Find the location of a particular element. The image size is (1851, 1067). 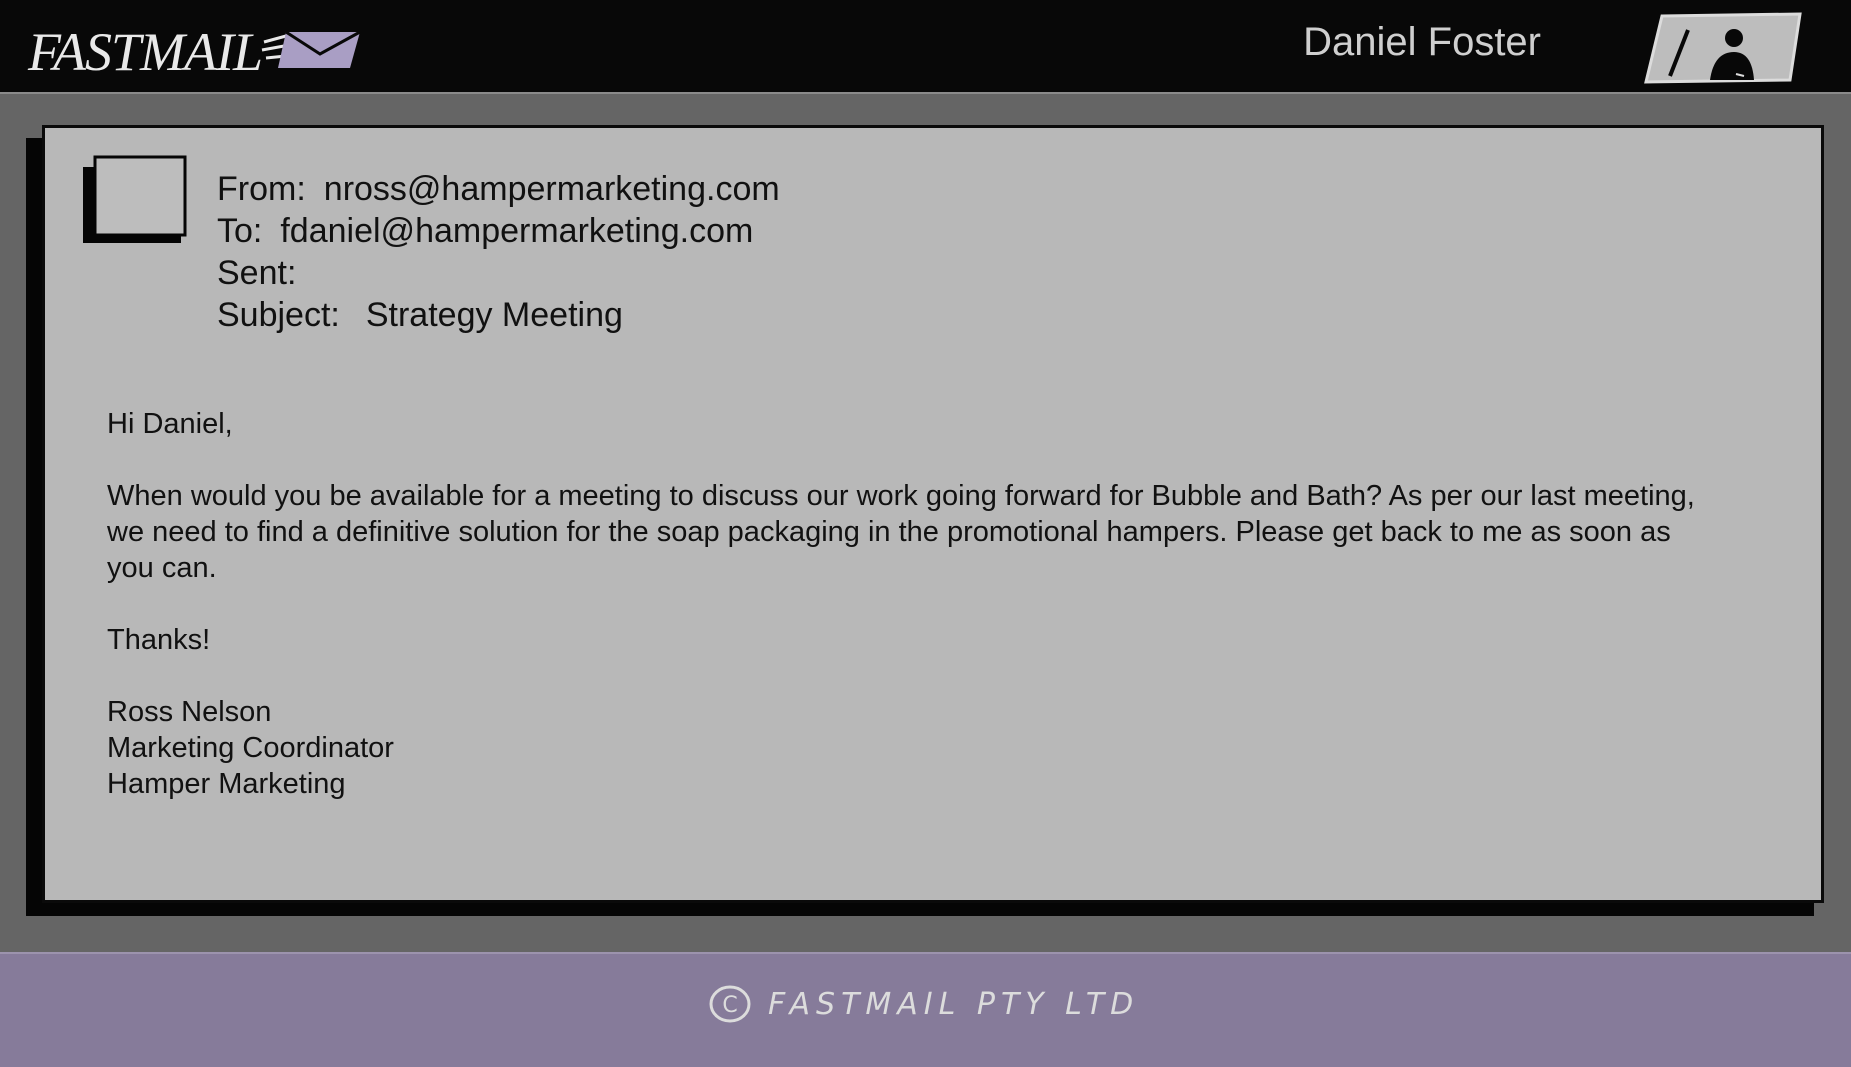

from-row: From: nross@hampermarketing.com is located at coordinates (498, 189).